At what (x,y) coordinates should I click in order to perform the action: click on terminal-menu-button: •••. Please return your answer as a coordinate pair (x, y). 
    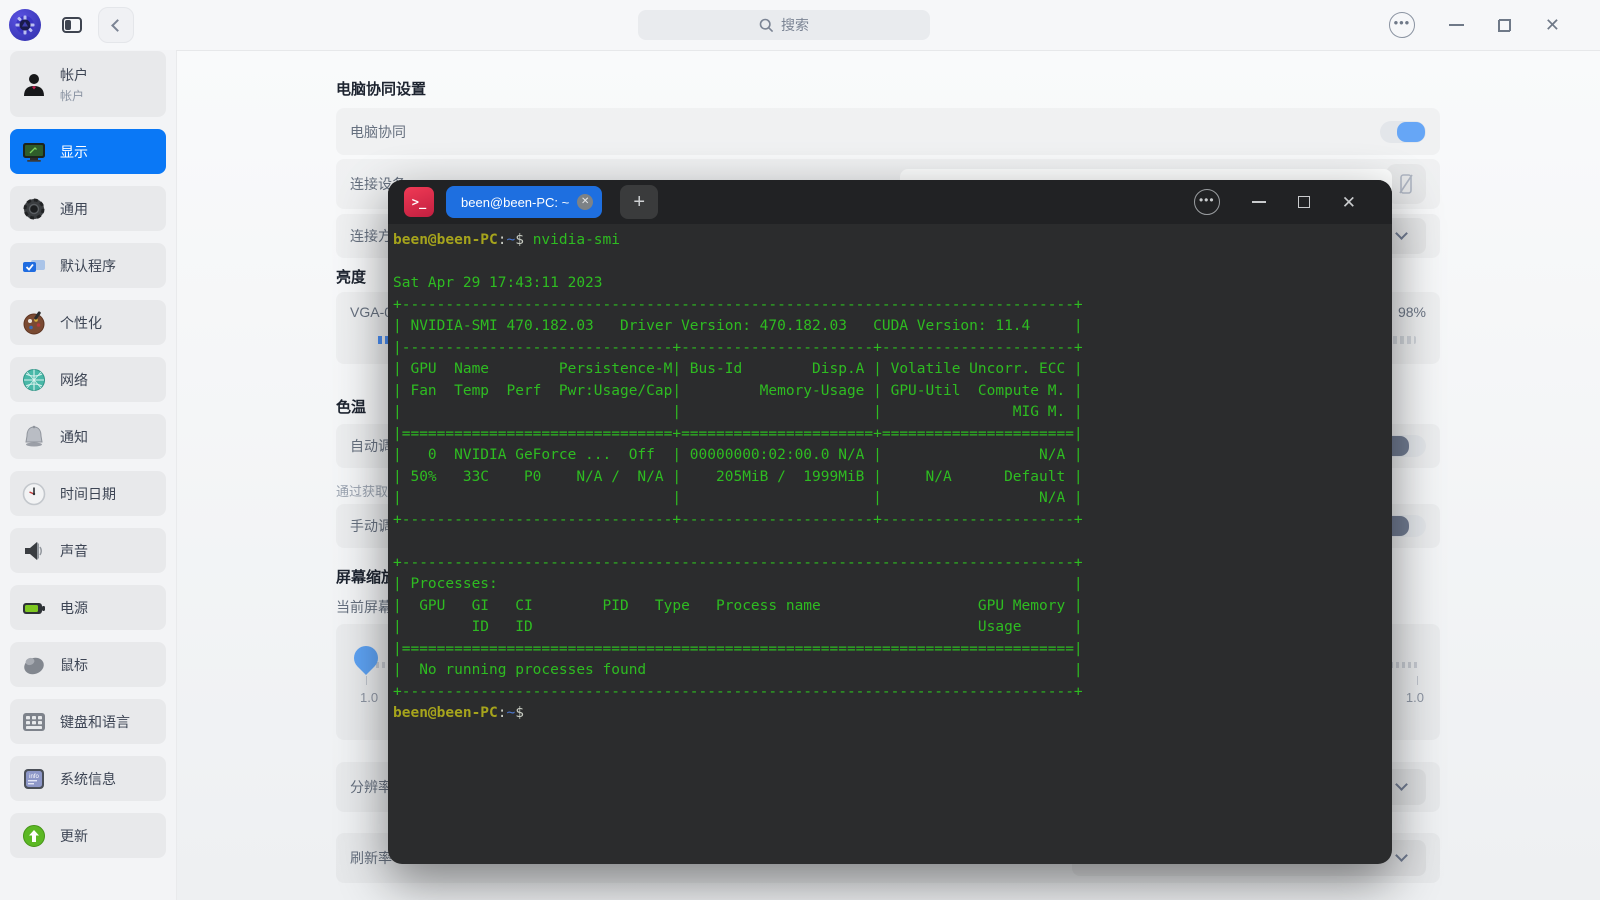
    Looking at the image, I should click on (1206, 202).